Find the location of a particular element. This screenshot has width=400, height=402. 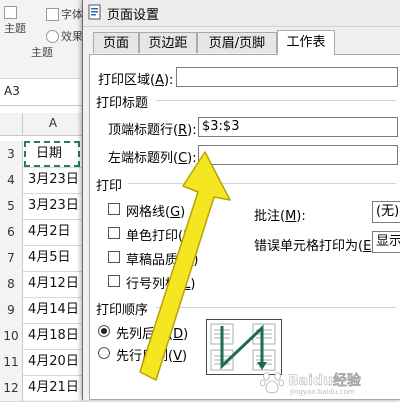

table-row: 9 4月14日 is located at coordinates (42, 310).